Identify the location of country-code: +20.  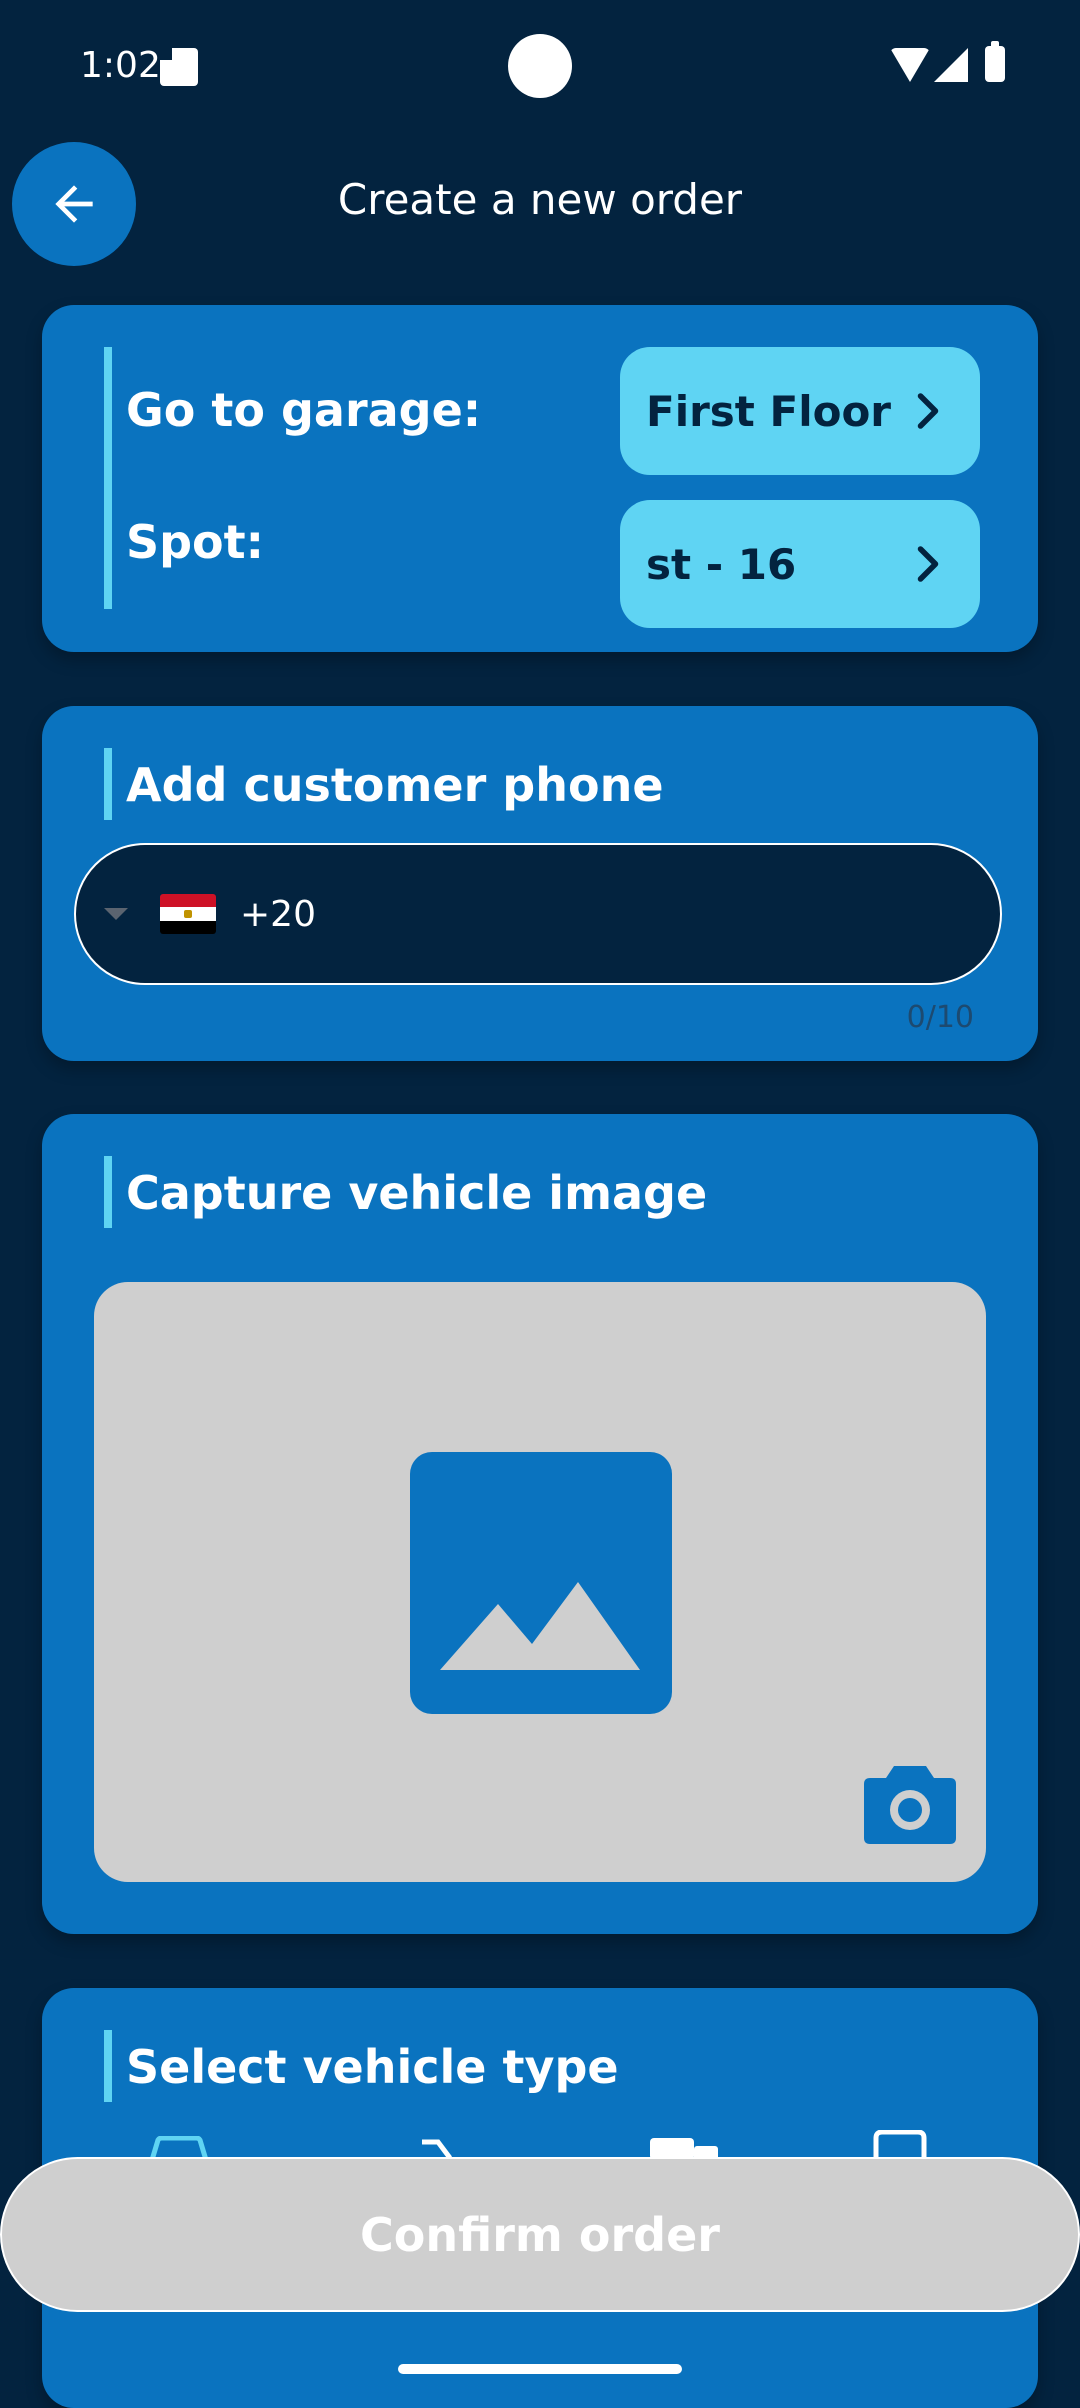
(278, 914).